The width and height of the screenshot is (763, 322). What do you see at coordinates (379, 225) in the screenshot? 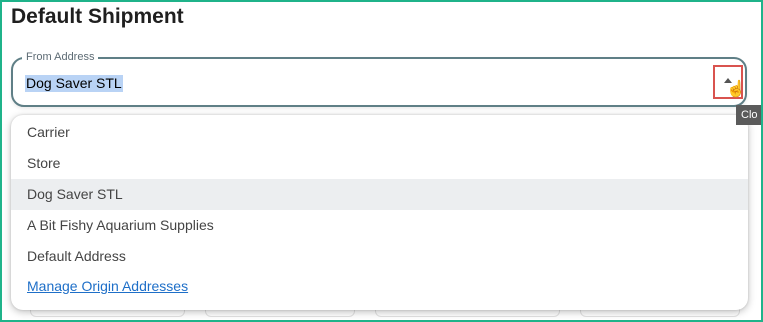
I see `menu-item-a-bit-fishy: A Bit Fishy Aquarium Supplies` at bounding box center [379, 225].